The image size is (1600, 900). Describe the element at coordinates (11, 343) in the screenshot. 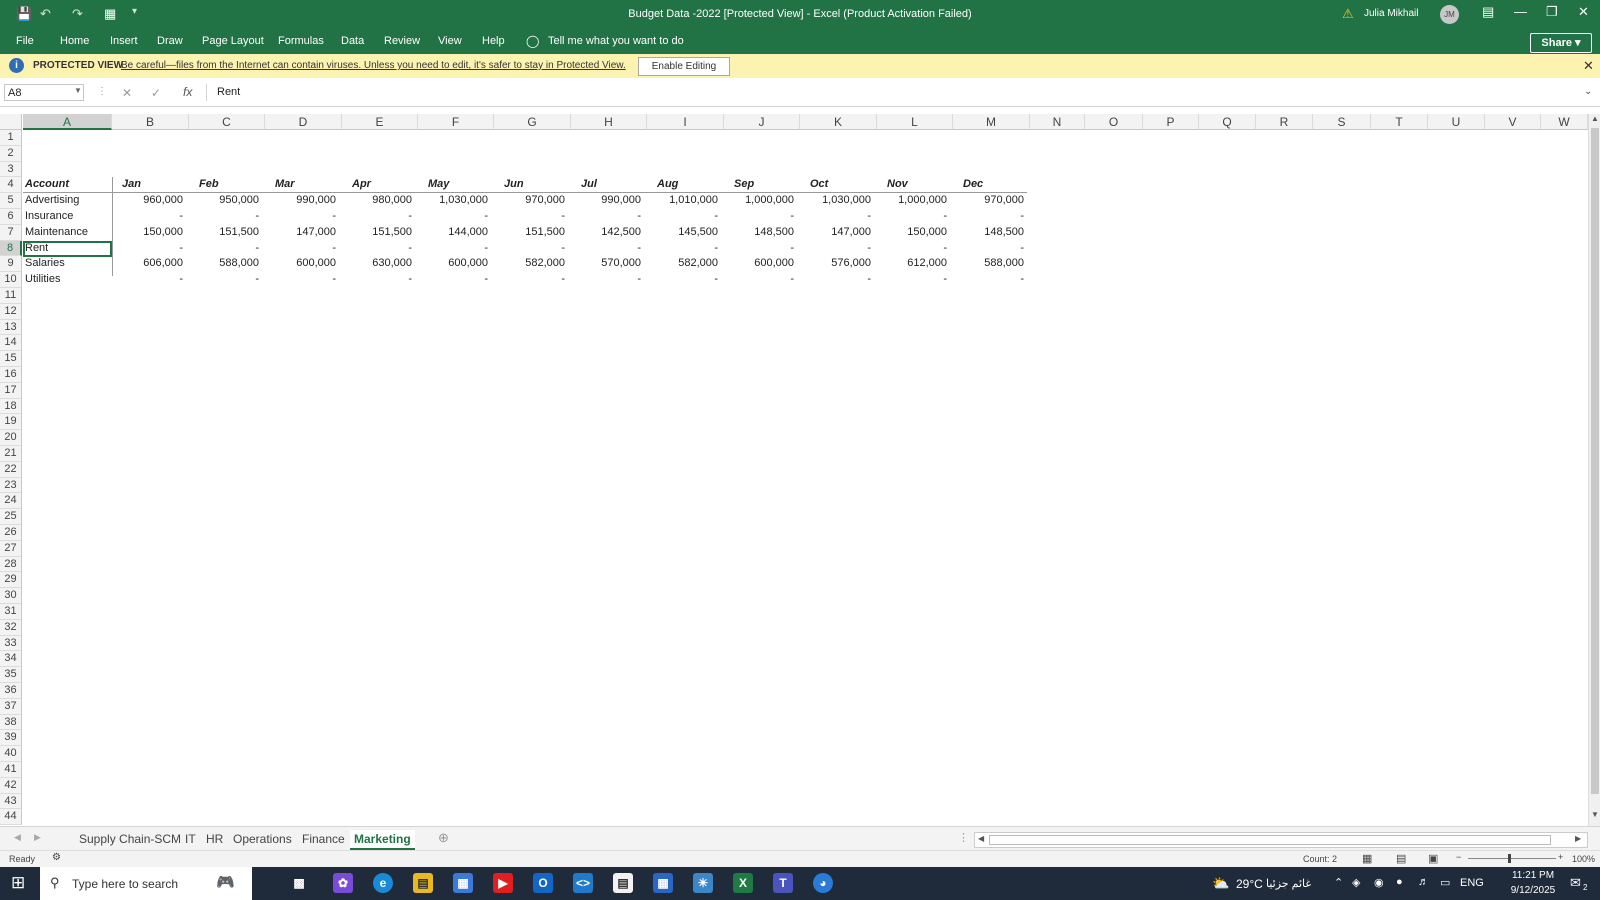

I see `row-header-14: 14` at that location.